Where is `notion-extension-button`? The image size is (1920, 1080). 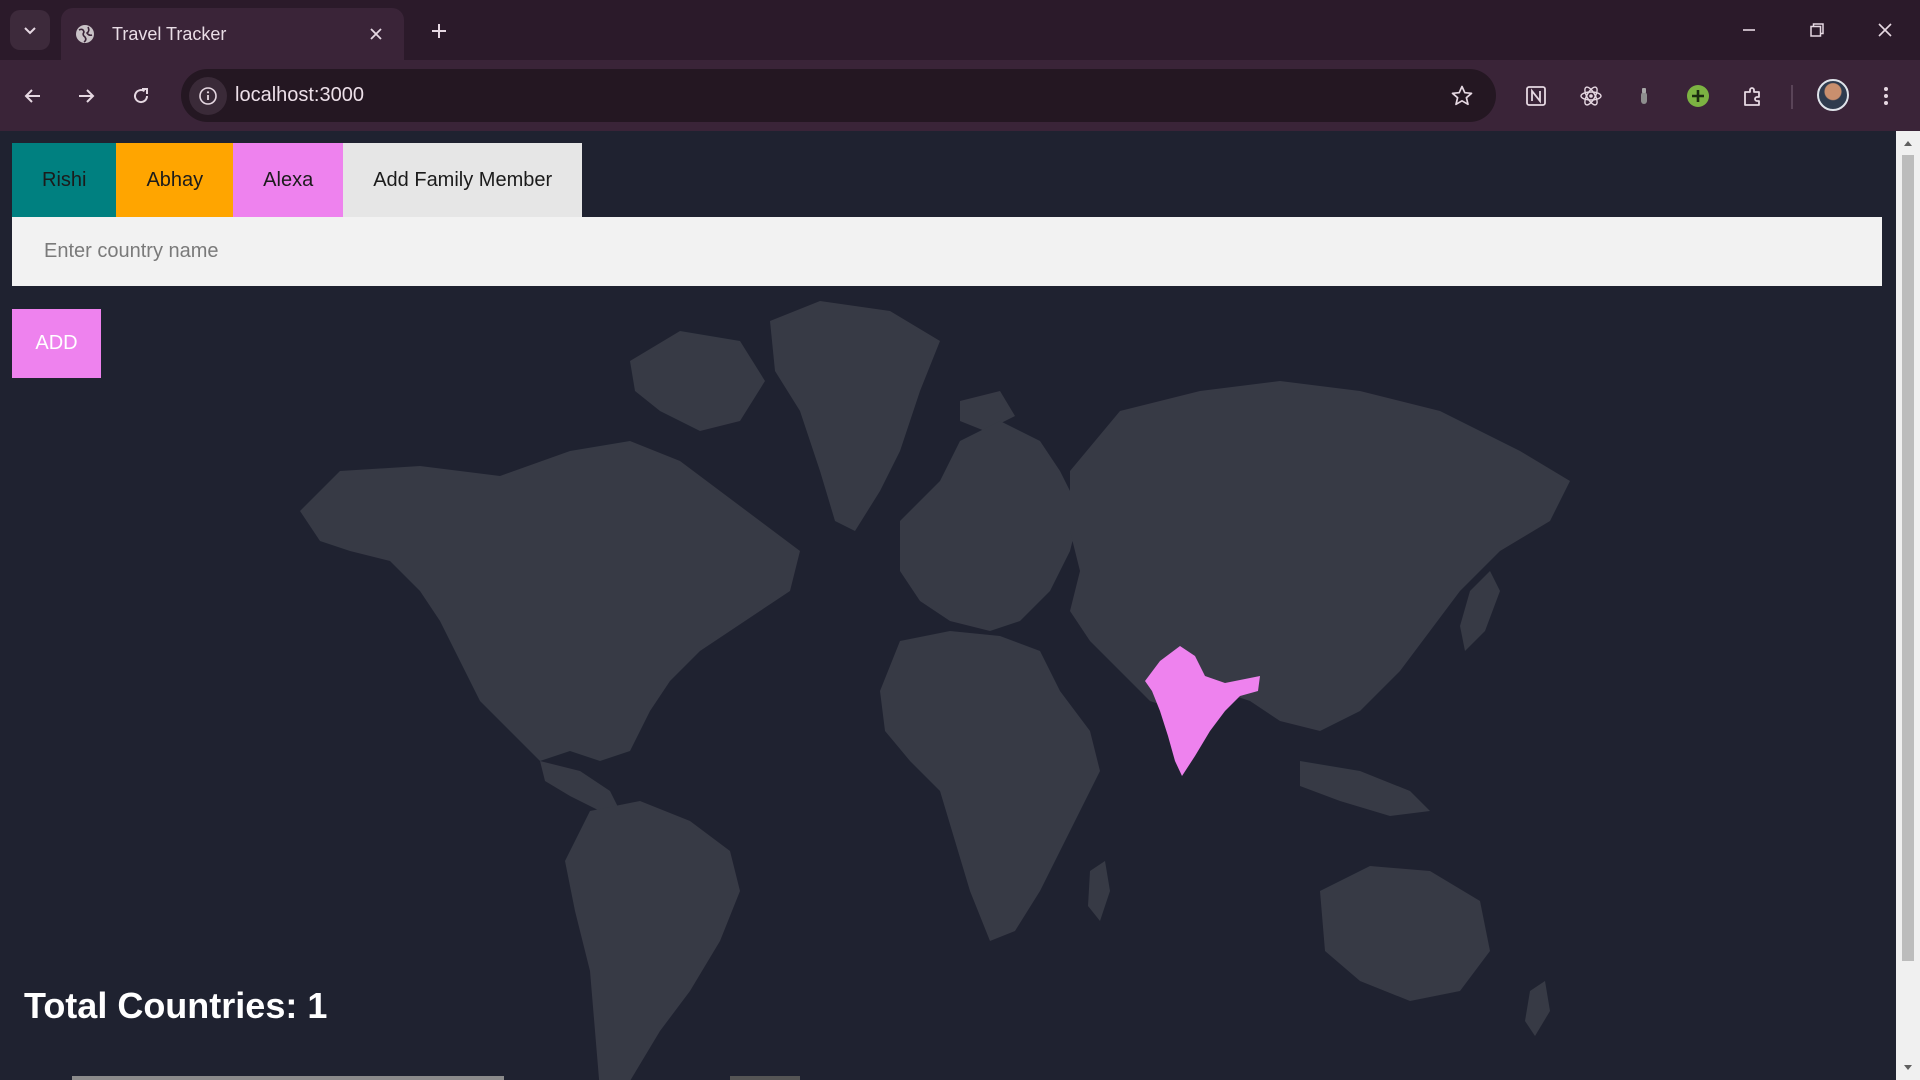
notion-extension-button is located at coordinates (1536, 96).